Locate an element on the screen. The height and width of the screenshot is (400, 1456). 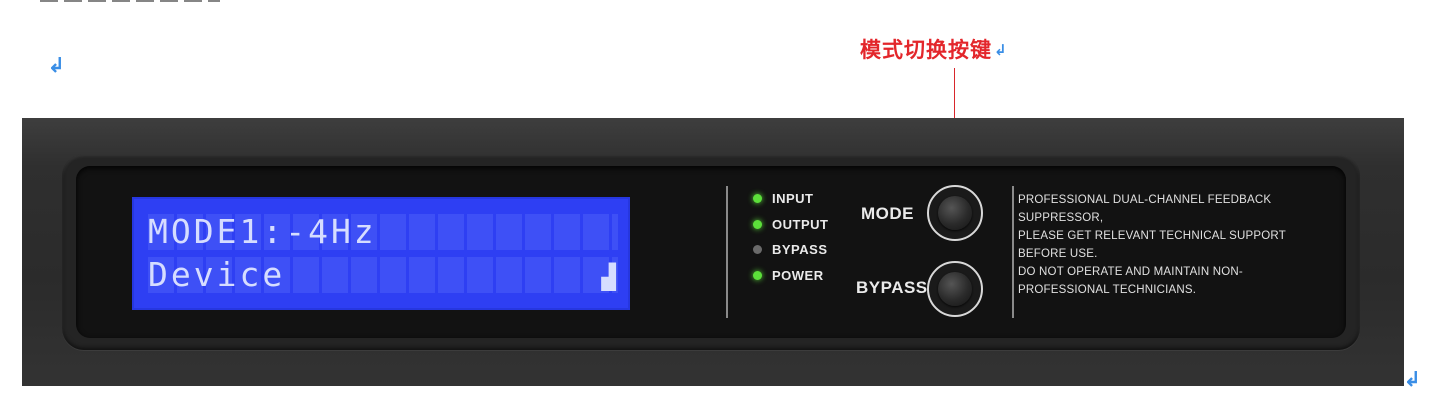
indicator-label: INPUT is located at coordinates (793, 198).